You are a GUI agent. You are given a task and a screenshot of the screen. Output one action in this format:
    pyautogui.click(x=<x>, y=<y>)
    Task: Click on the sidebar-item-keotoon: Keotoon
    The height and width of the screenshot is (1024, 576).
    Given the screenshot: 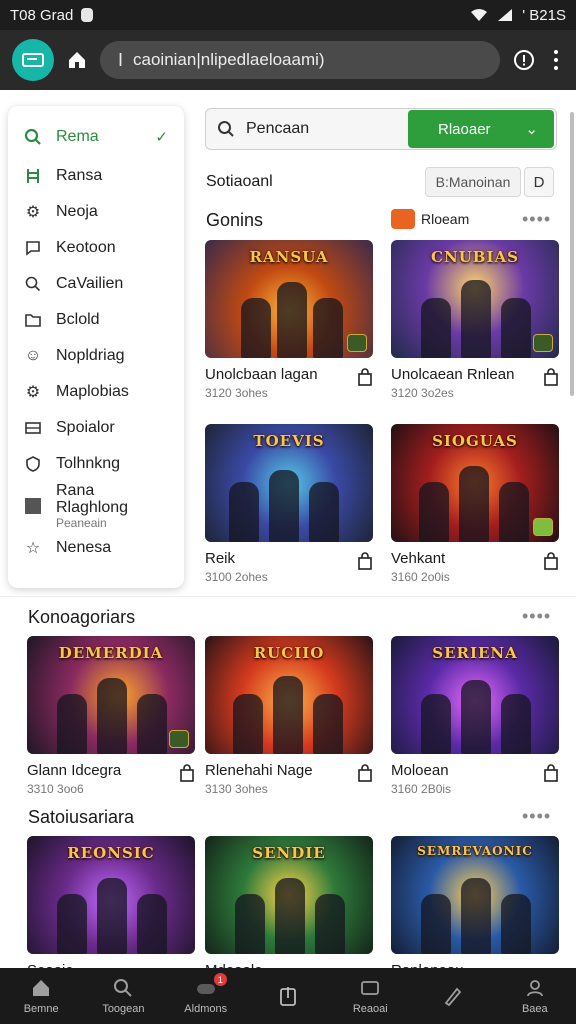 What is the action you would take?
    pyautogui.click(x=96, y=248)
    